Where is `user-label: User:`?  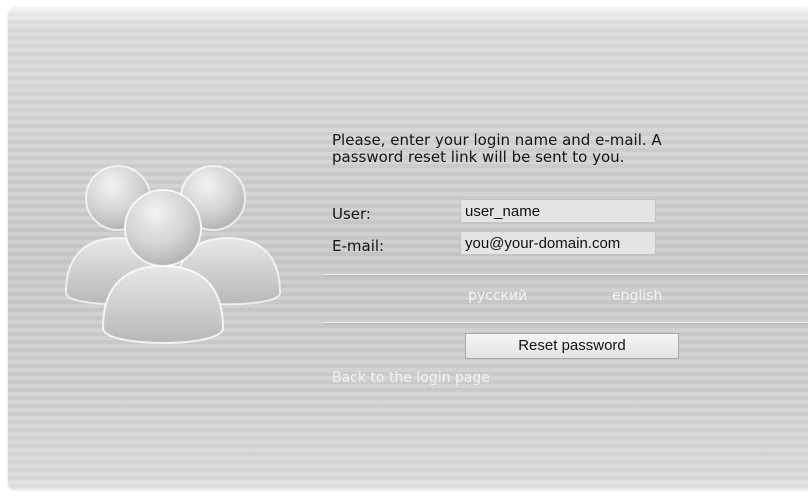
user-label: User: is located at coordinates (351, 214).